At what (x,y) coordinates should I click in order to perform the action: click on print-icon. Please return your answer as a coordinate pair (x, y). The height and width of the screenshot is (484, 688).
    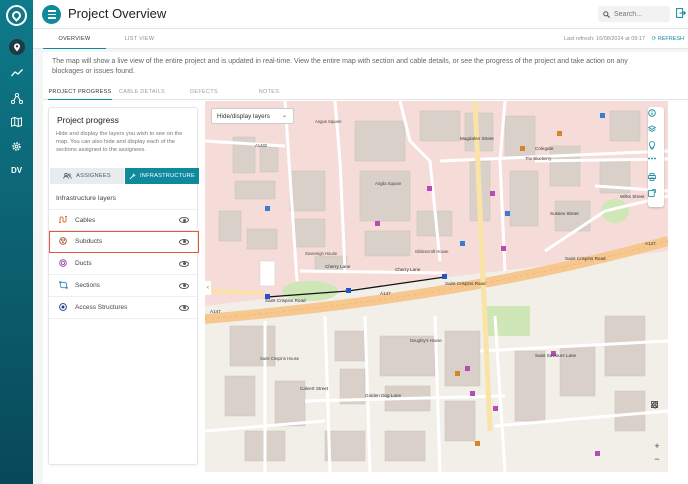
    Looking at the image, I should click on (656, 181).